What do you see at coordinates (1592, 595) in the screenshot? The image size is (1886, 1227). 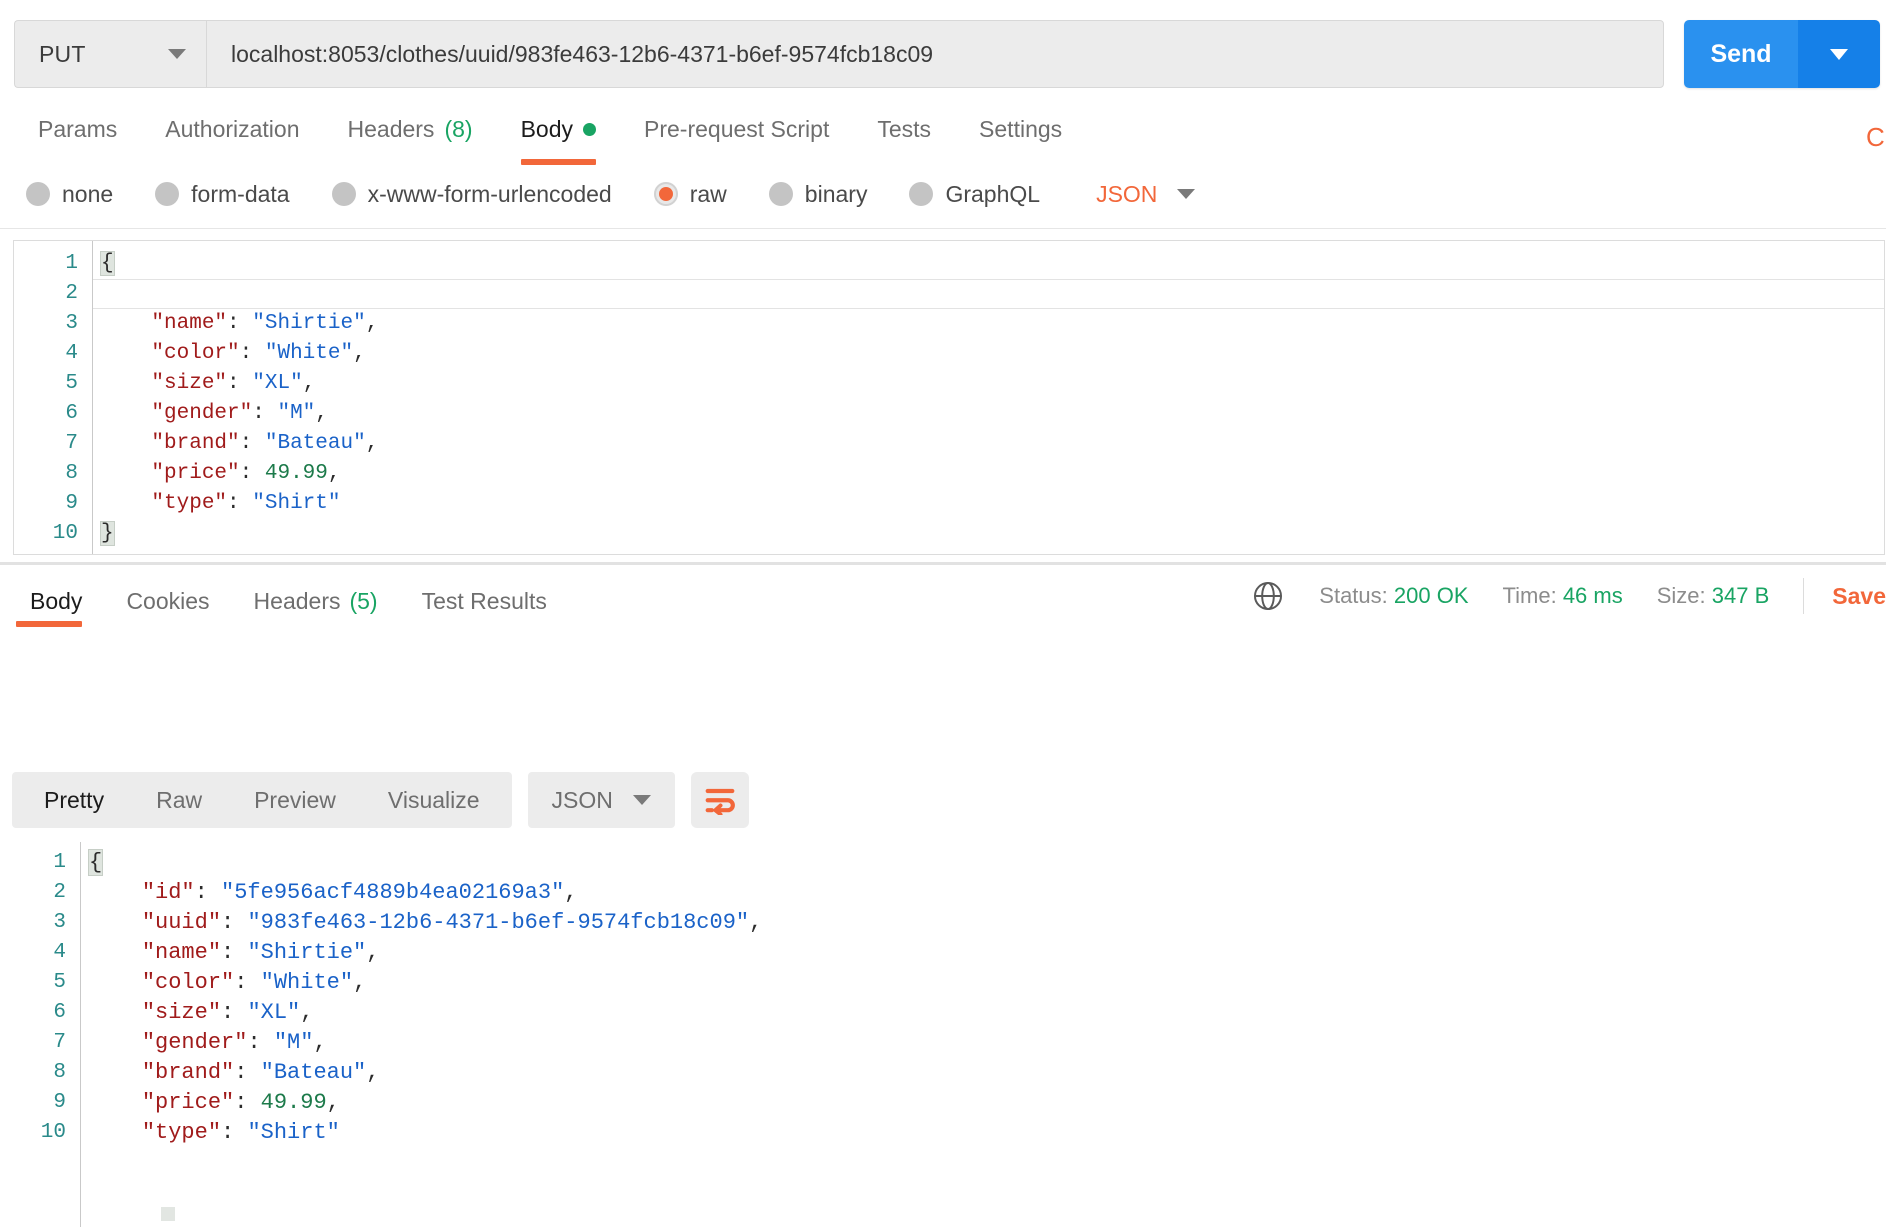 I see `time-value: 46 ms` at bounding box center [1592, 595].